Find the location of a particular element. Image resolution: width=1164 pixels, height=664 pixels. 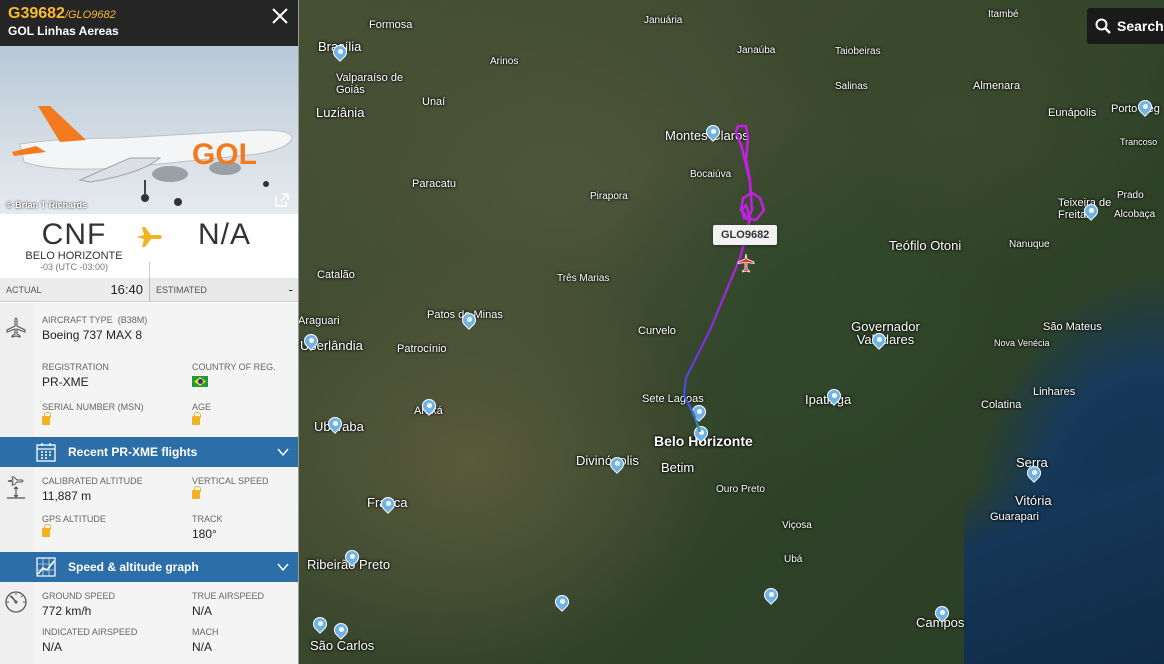

mach-label: MACH is located at coordinates (205, 632).